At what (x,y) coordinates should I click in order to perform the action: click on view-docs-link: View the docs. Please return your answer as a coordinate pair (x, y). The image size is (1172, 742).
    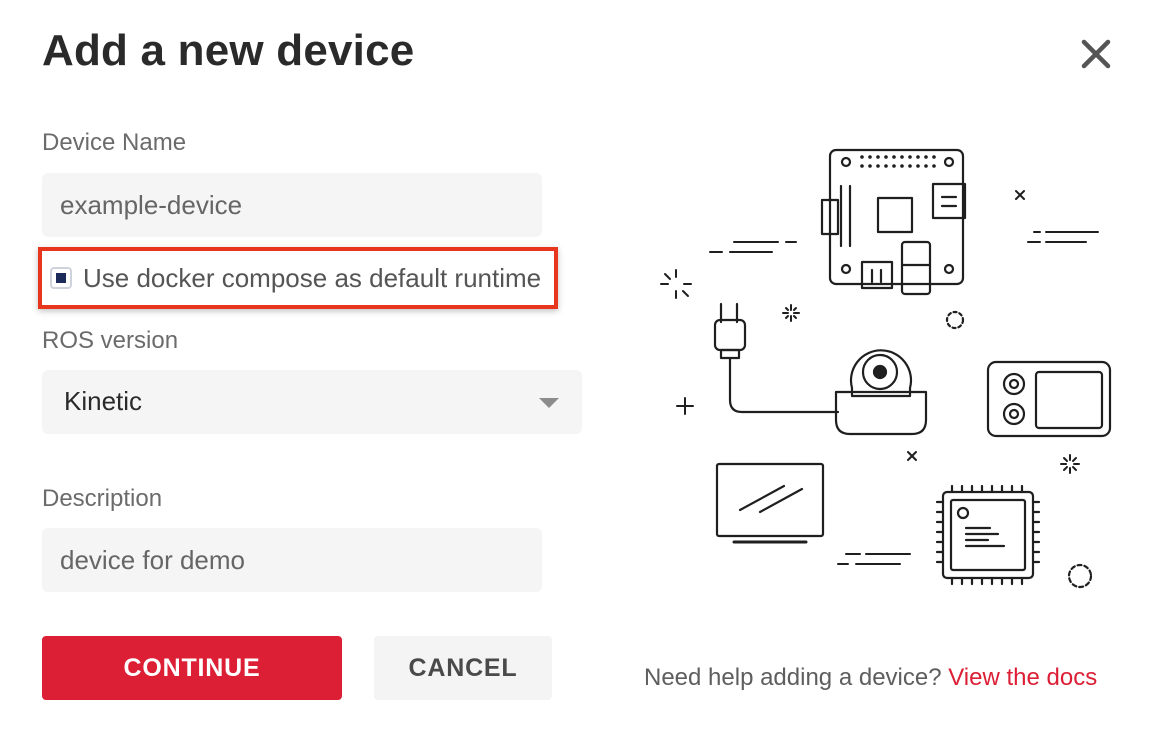
    Looking at the image, I should click on (1022, 677).